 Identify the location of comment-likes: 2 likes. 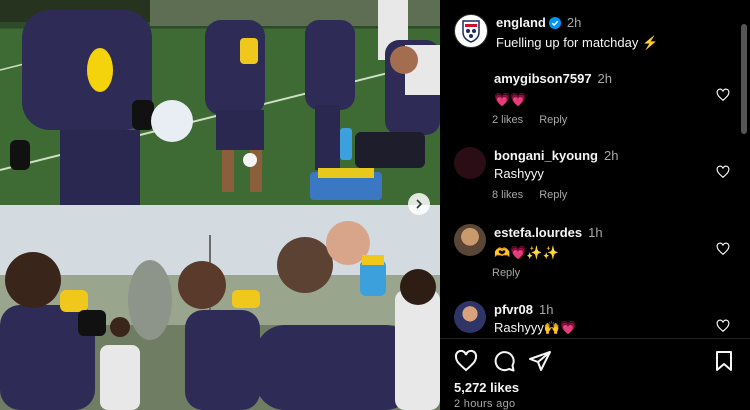
(507, 120).